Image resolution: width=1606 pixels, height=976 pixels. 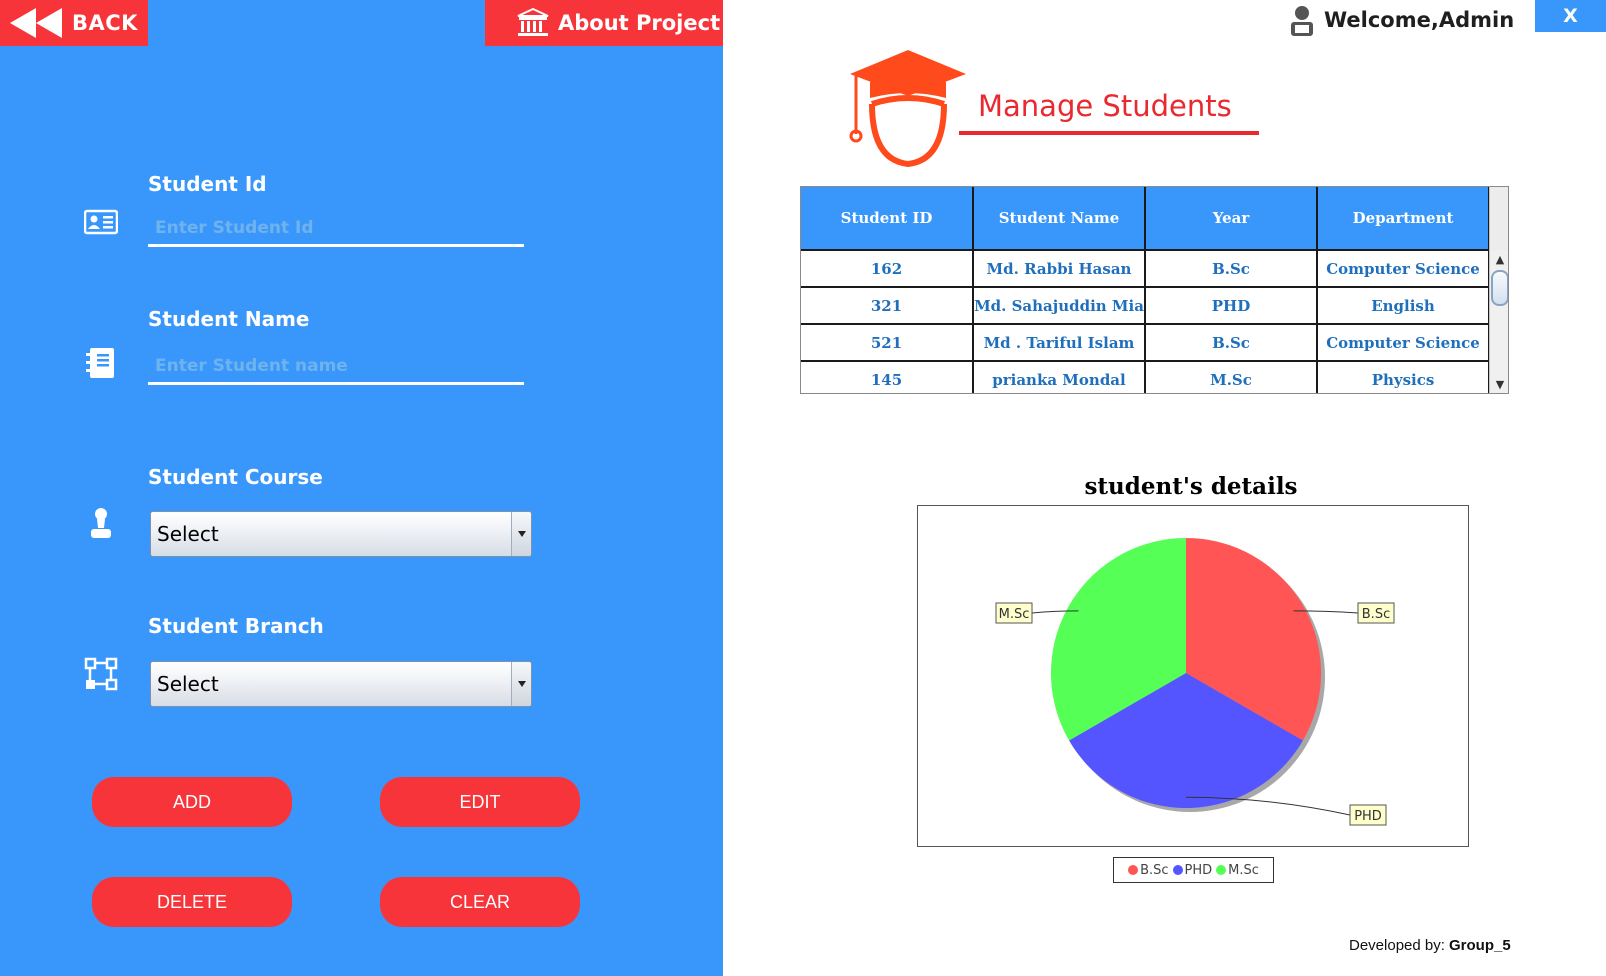 I want to click on network-icon, so click(x=101, y=674).